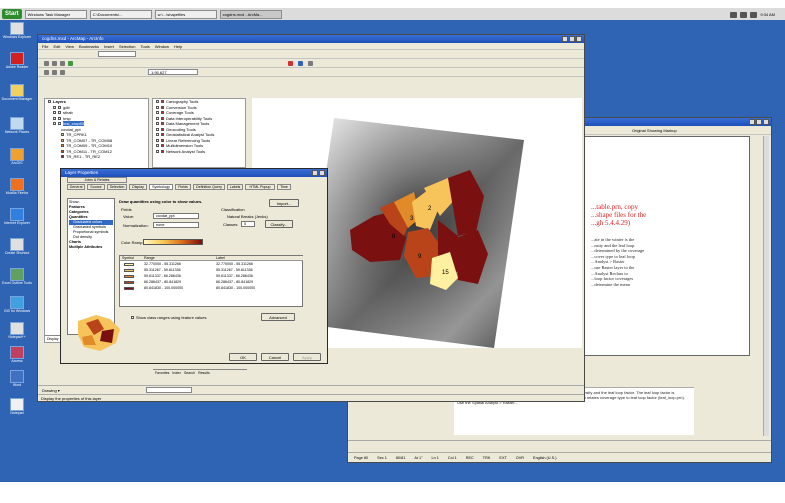 This screenshot has height=503, width=785. I want to click on col-symbol: Symbol, so click(128, 258).